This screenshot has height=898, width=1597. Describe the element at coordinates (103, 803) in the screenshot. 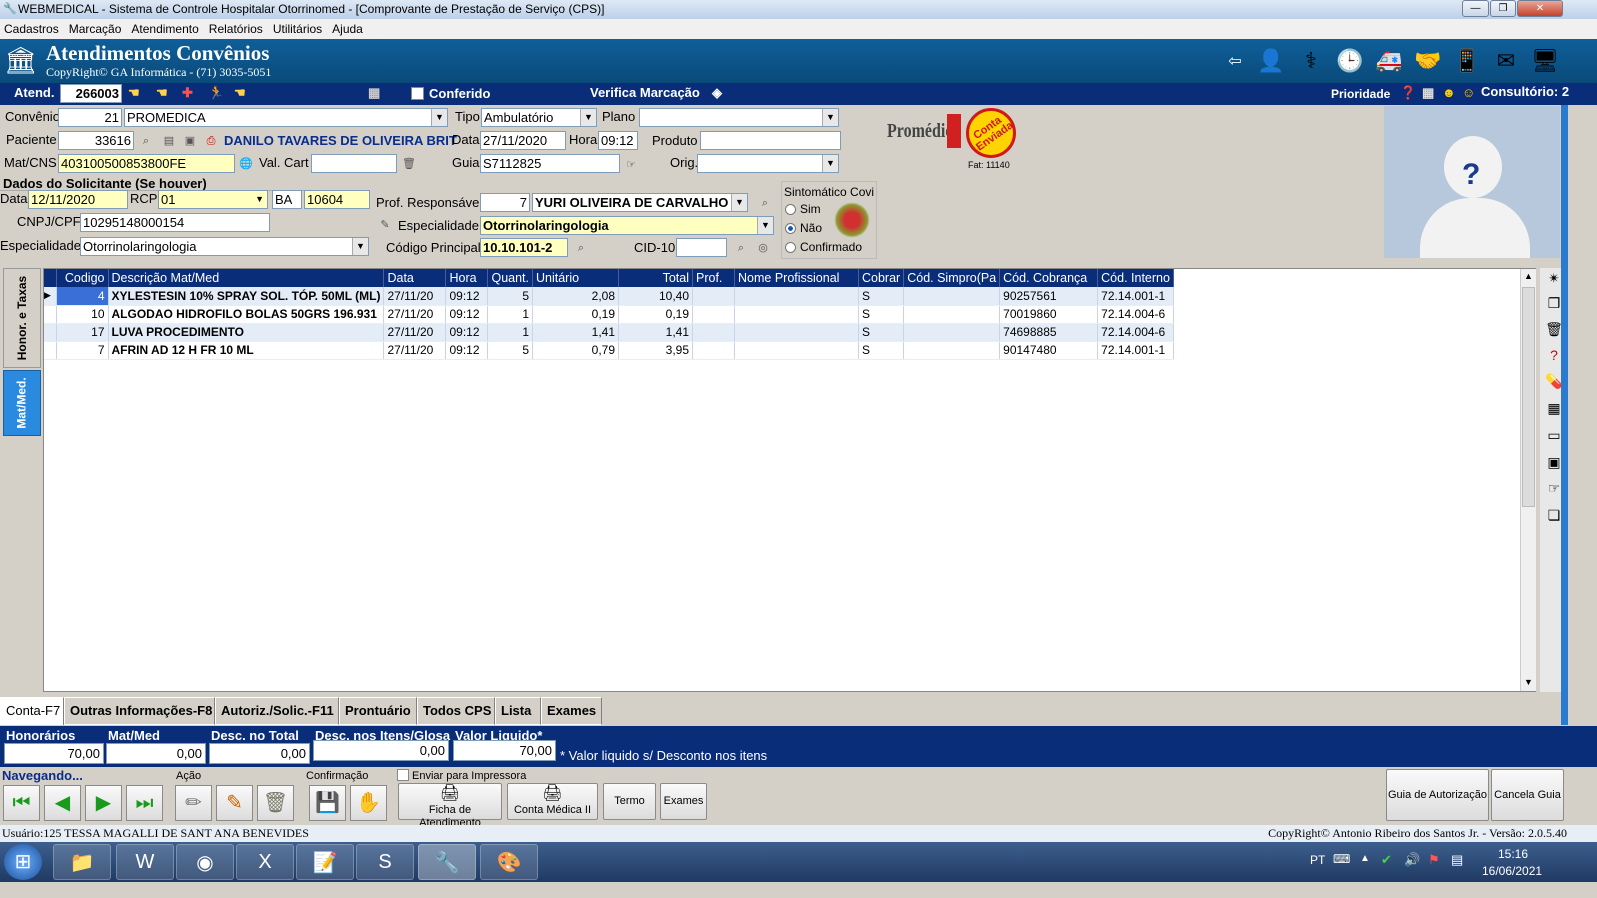

I see `next-record-button: ▶` at that location.